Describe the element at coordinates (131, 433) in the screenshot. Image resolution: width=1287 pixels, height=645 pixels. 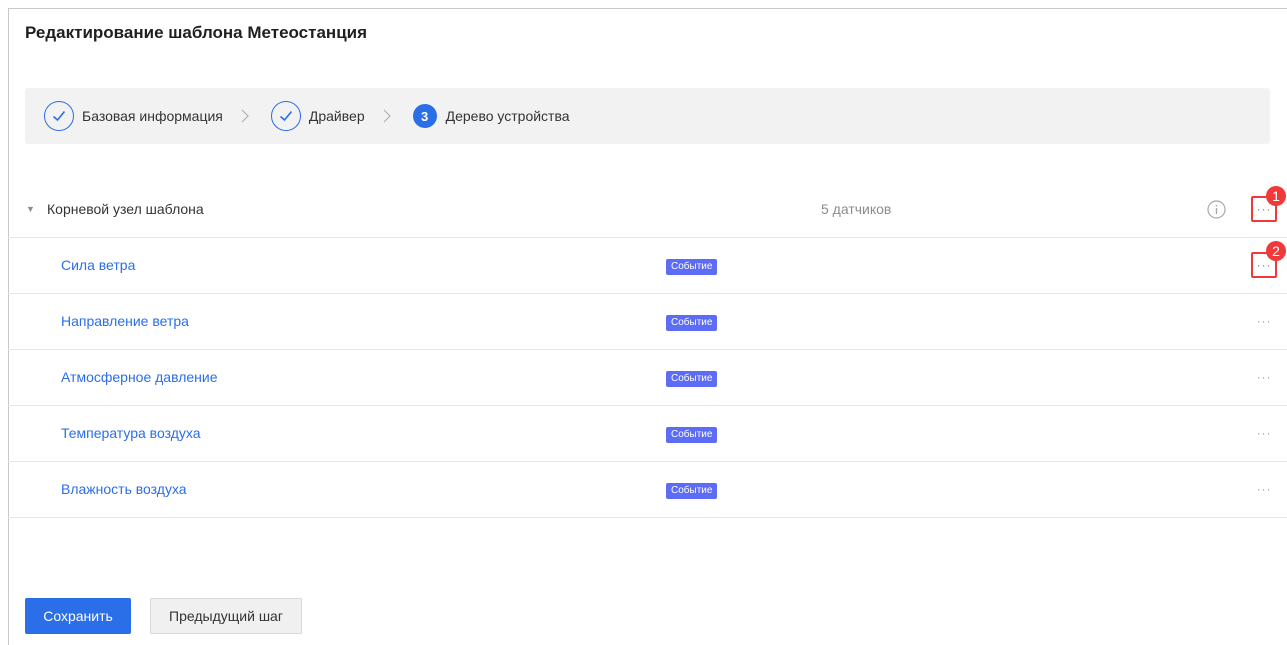
I see `sensor-link: Температура воздуха` at that location.